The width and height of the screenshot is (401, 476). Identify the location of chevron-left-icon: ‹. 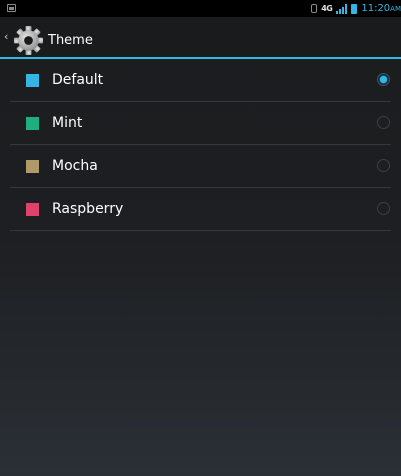
(6, 36).